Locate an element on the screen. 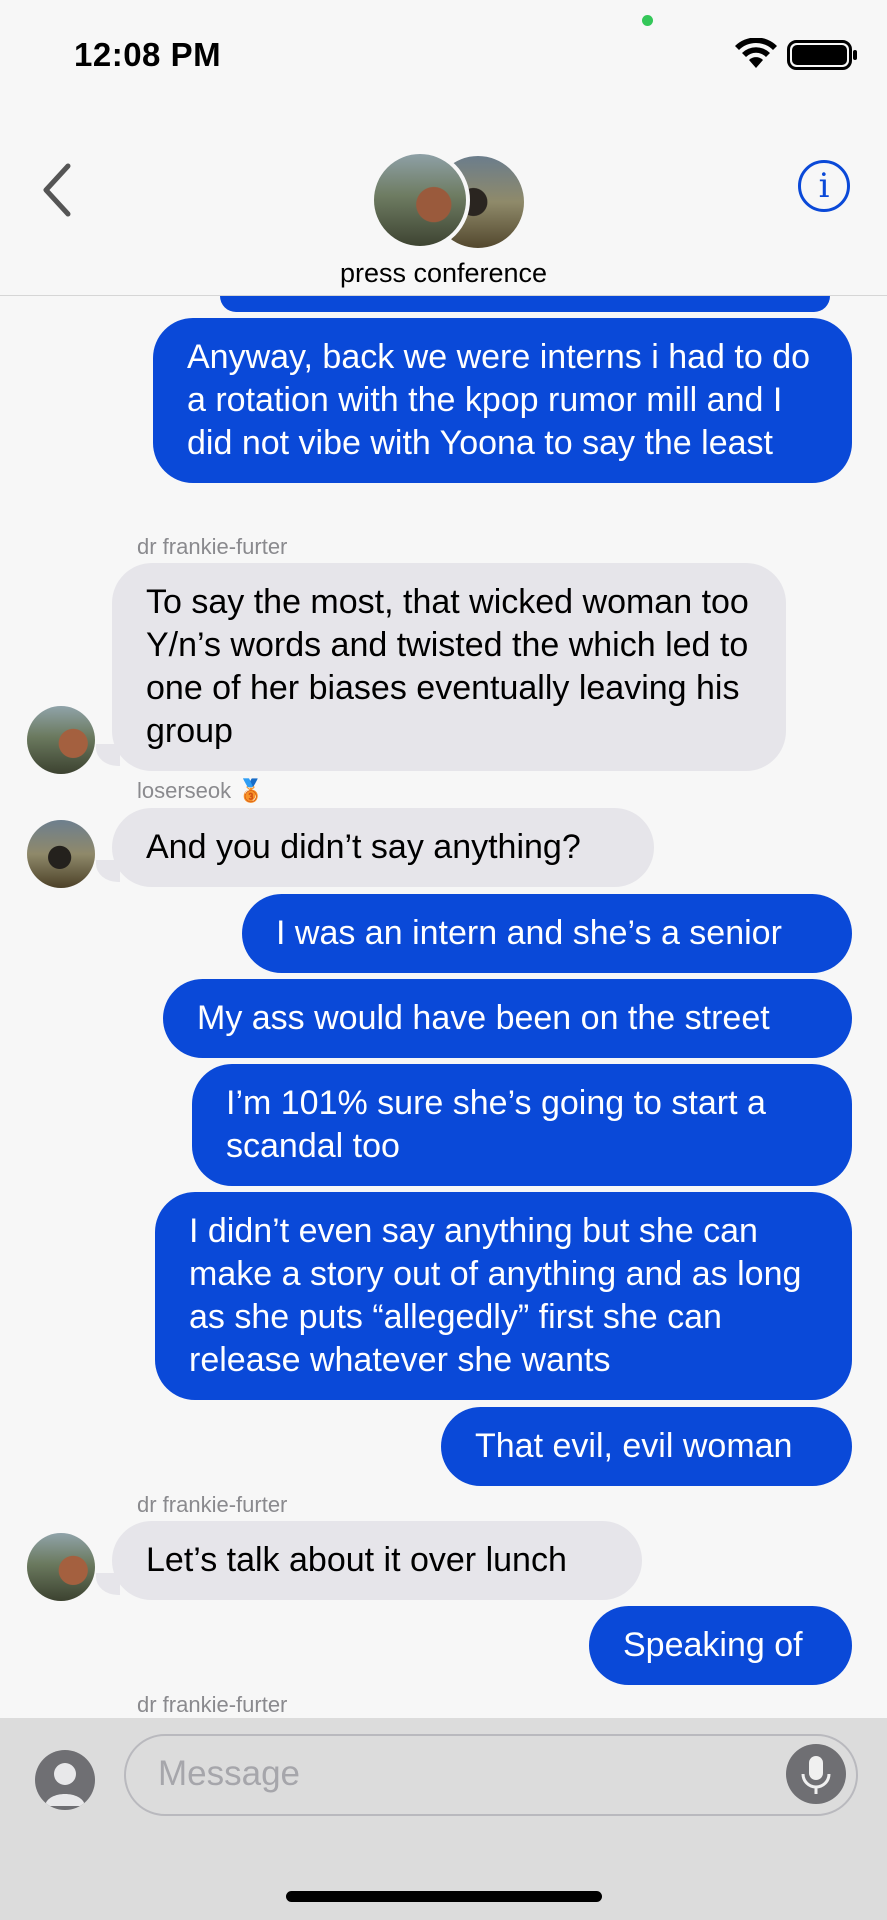  incoming-message: And you didn’t say anything? is located at coordinates (383, 847).